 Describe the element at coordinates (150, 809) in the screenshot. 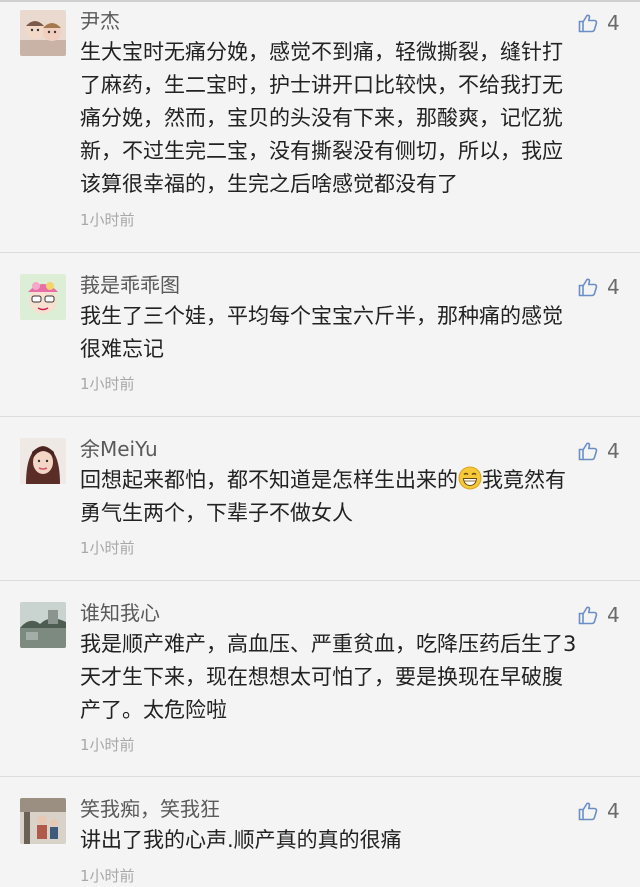

I see `username: 笑我痴，笑我狂` at that location.